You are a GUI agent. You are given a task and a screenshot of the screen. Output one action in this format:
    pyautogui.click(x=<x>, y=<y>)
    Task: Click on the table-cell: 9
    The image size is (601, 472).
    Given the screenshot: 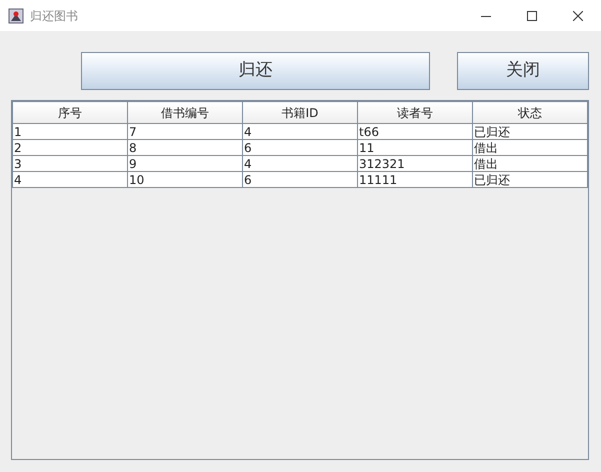 What is the action you would take?
    pyautogui.click(x=185, y=164)
    